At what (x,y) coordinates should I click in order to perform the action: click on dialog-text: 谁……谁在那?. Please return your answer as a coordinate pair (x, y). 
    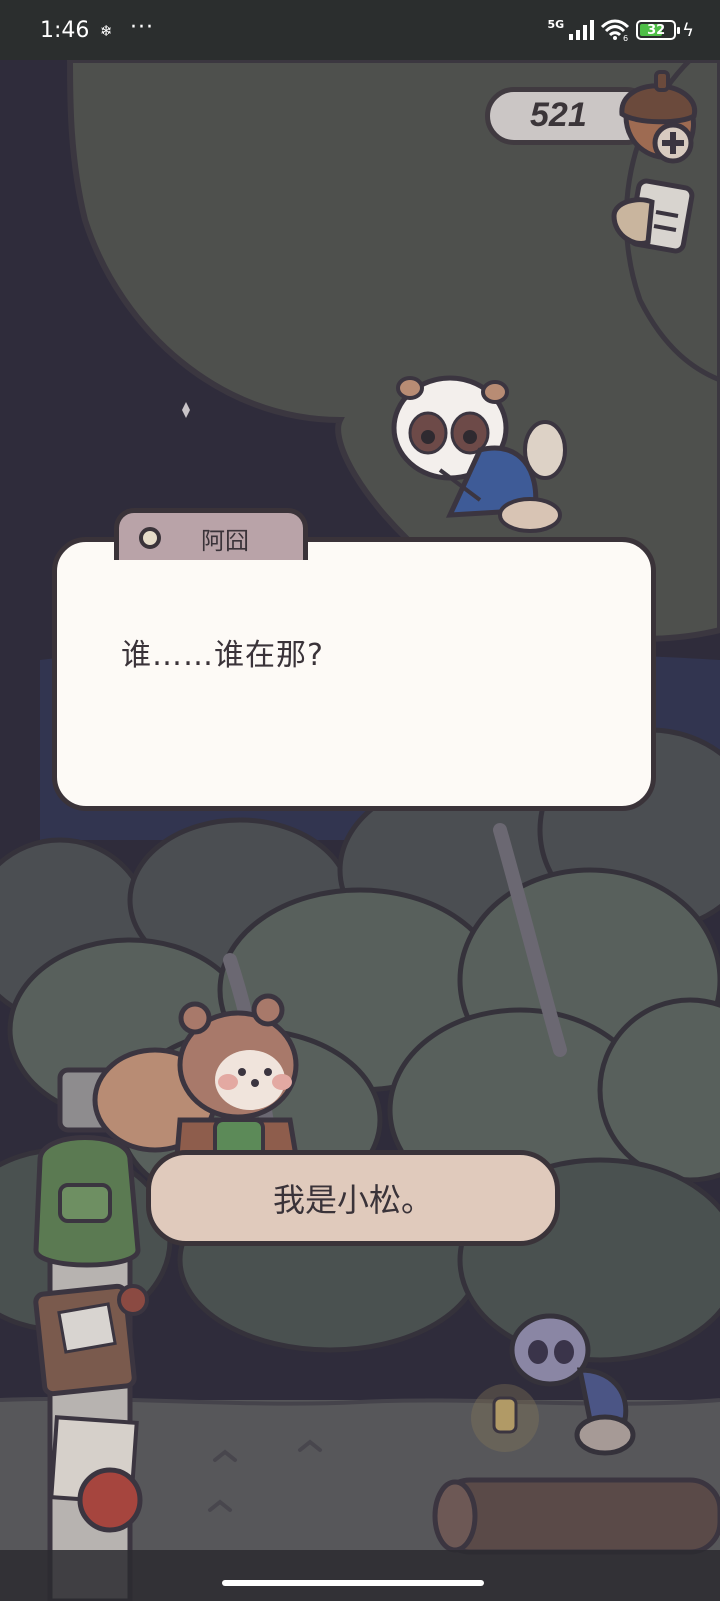
    Looking at the image, I should click on (222, 655).